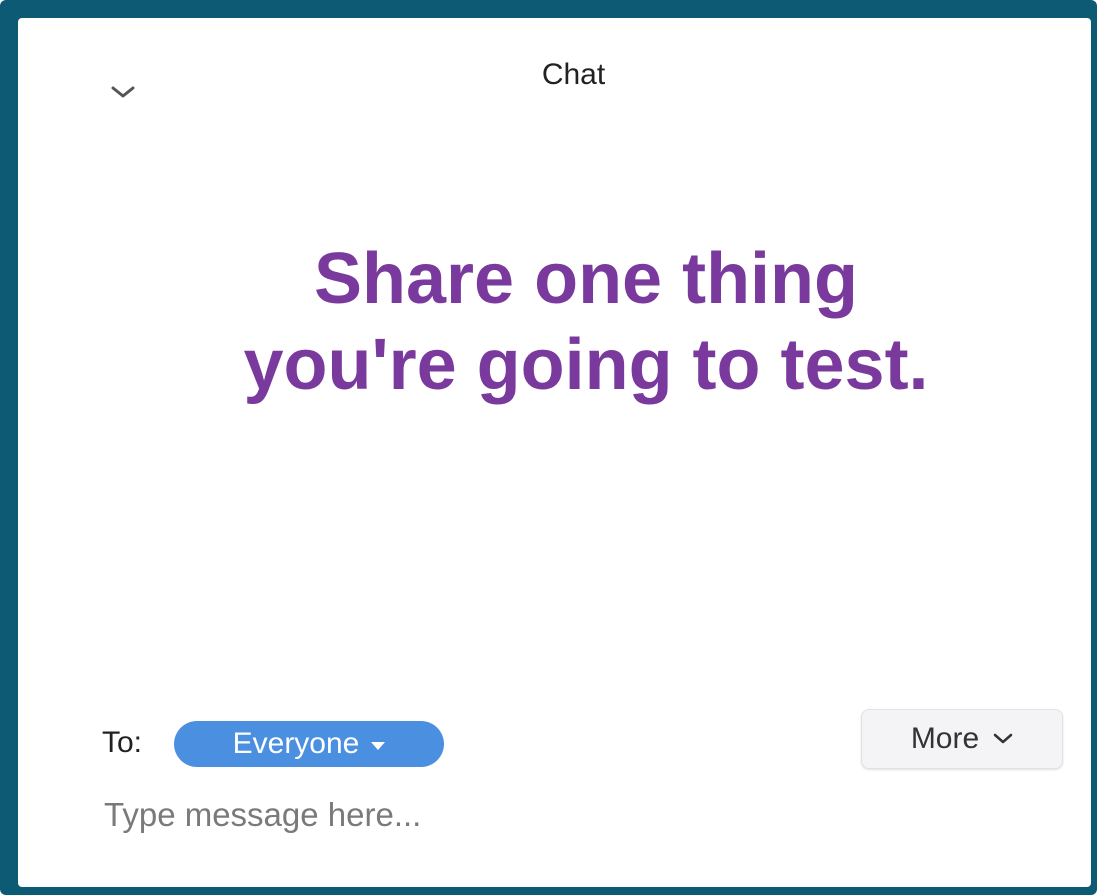  I want to click on chevron-down-icon, so click(1003, 738).